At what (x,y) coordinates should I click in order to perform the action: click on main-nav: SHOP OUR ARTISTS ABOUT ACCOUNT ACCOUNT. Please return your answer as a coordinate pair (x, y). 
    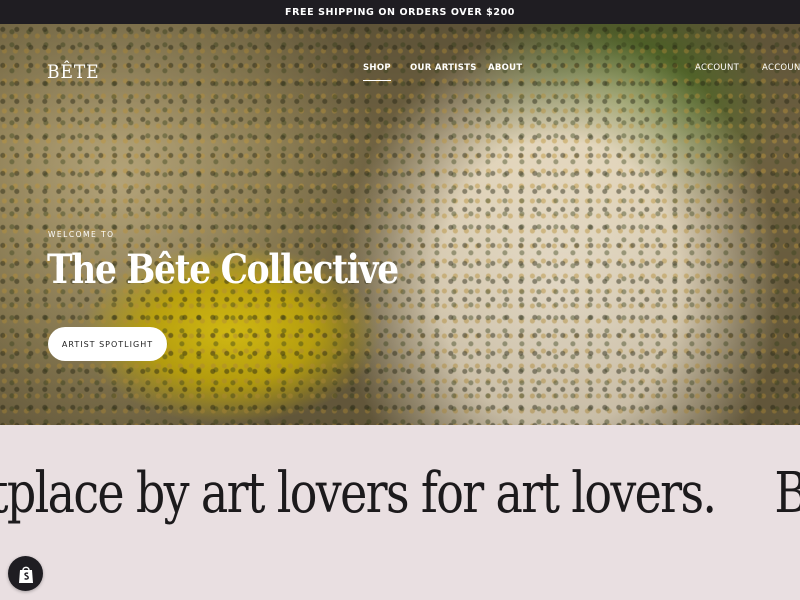
    Looking at the image, I should click on (400, 72).